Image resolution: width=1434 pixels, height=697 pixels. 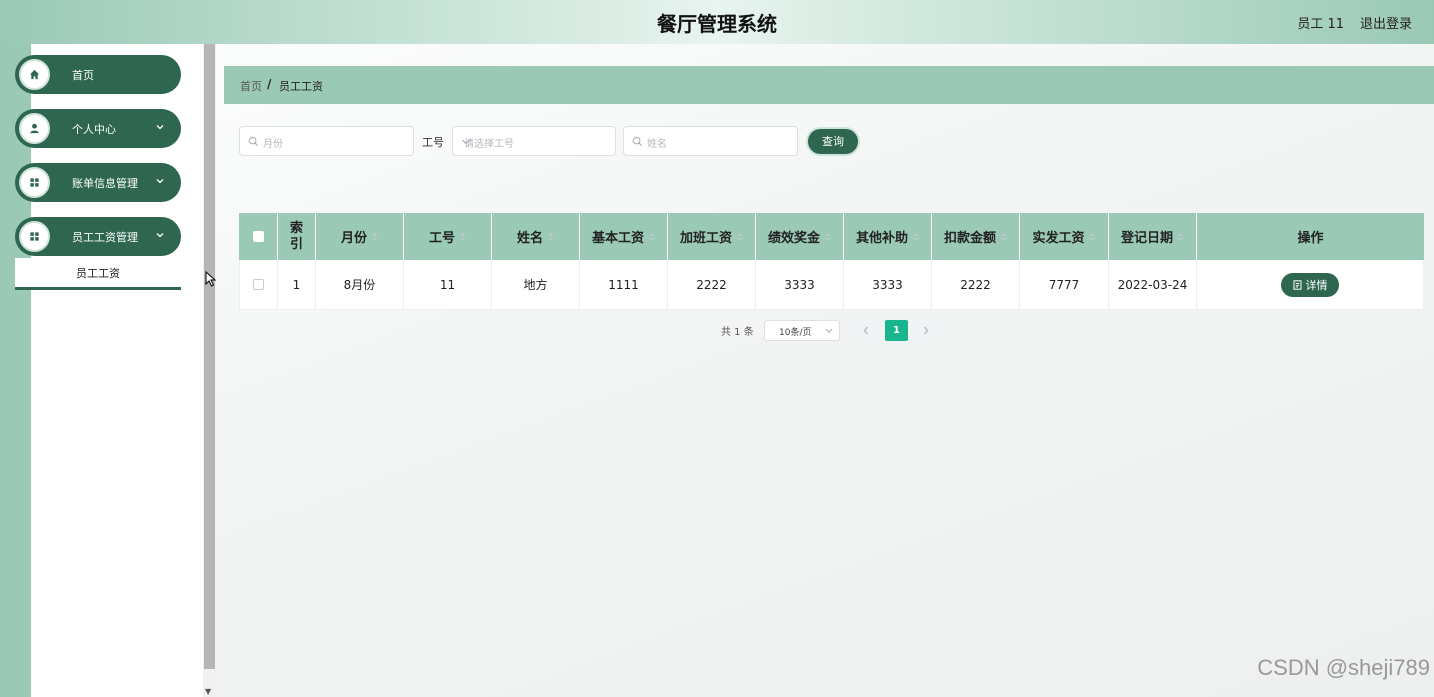 I want to click on header-subsidy: 其他补助, so click(x=888, y=236).